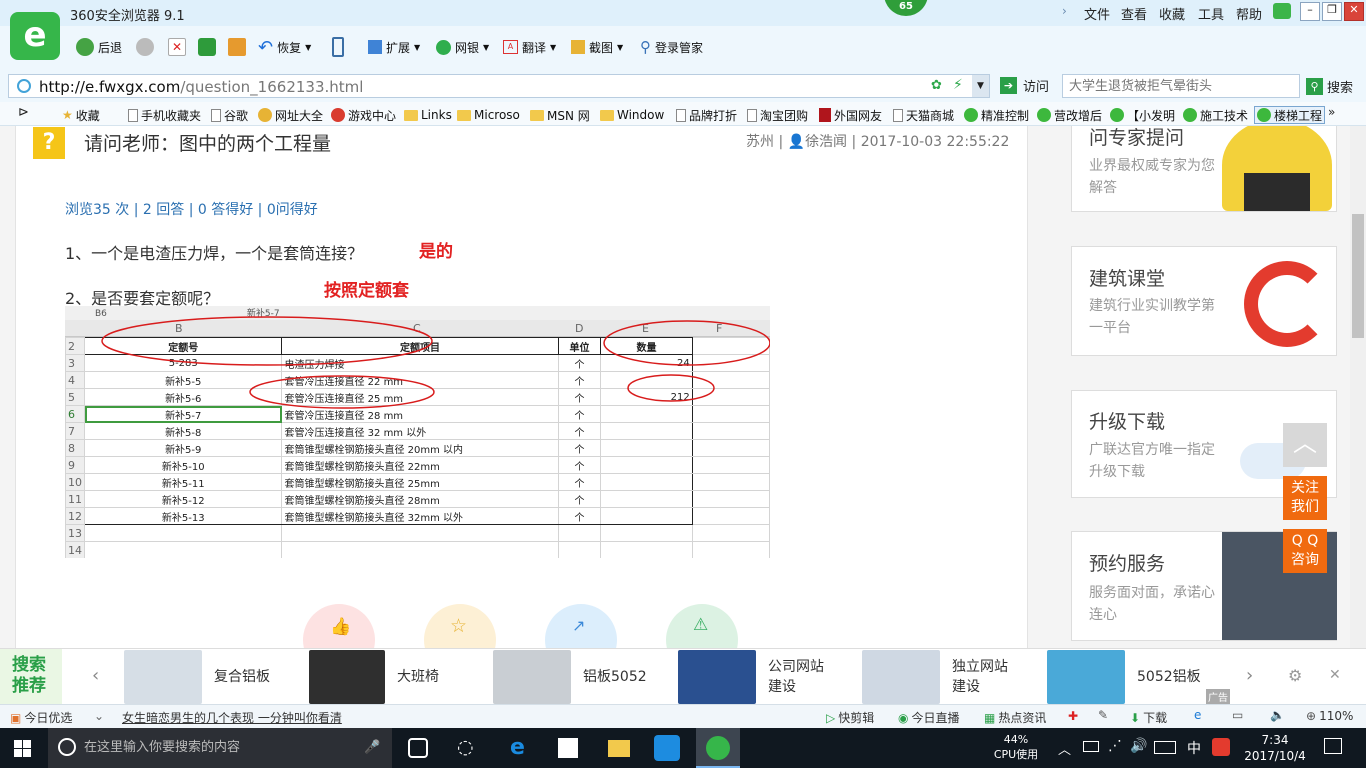  Describe the element at coordinates (560, 115) in the screenshot. I see `fav-msn: MSN 网` at that location.